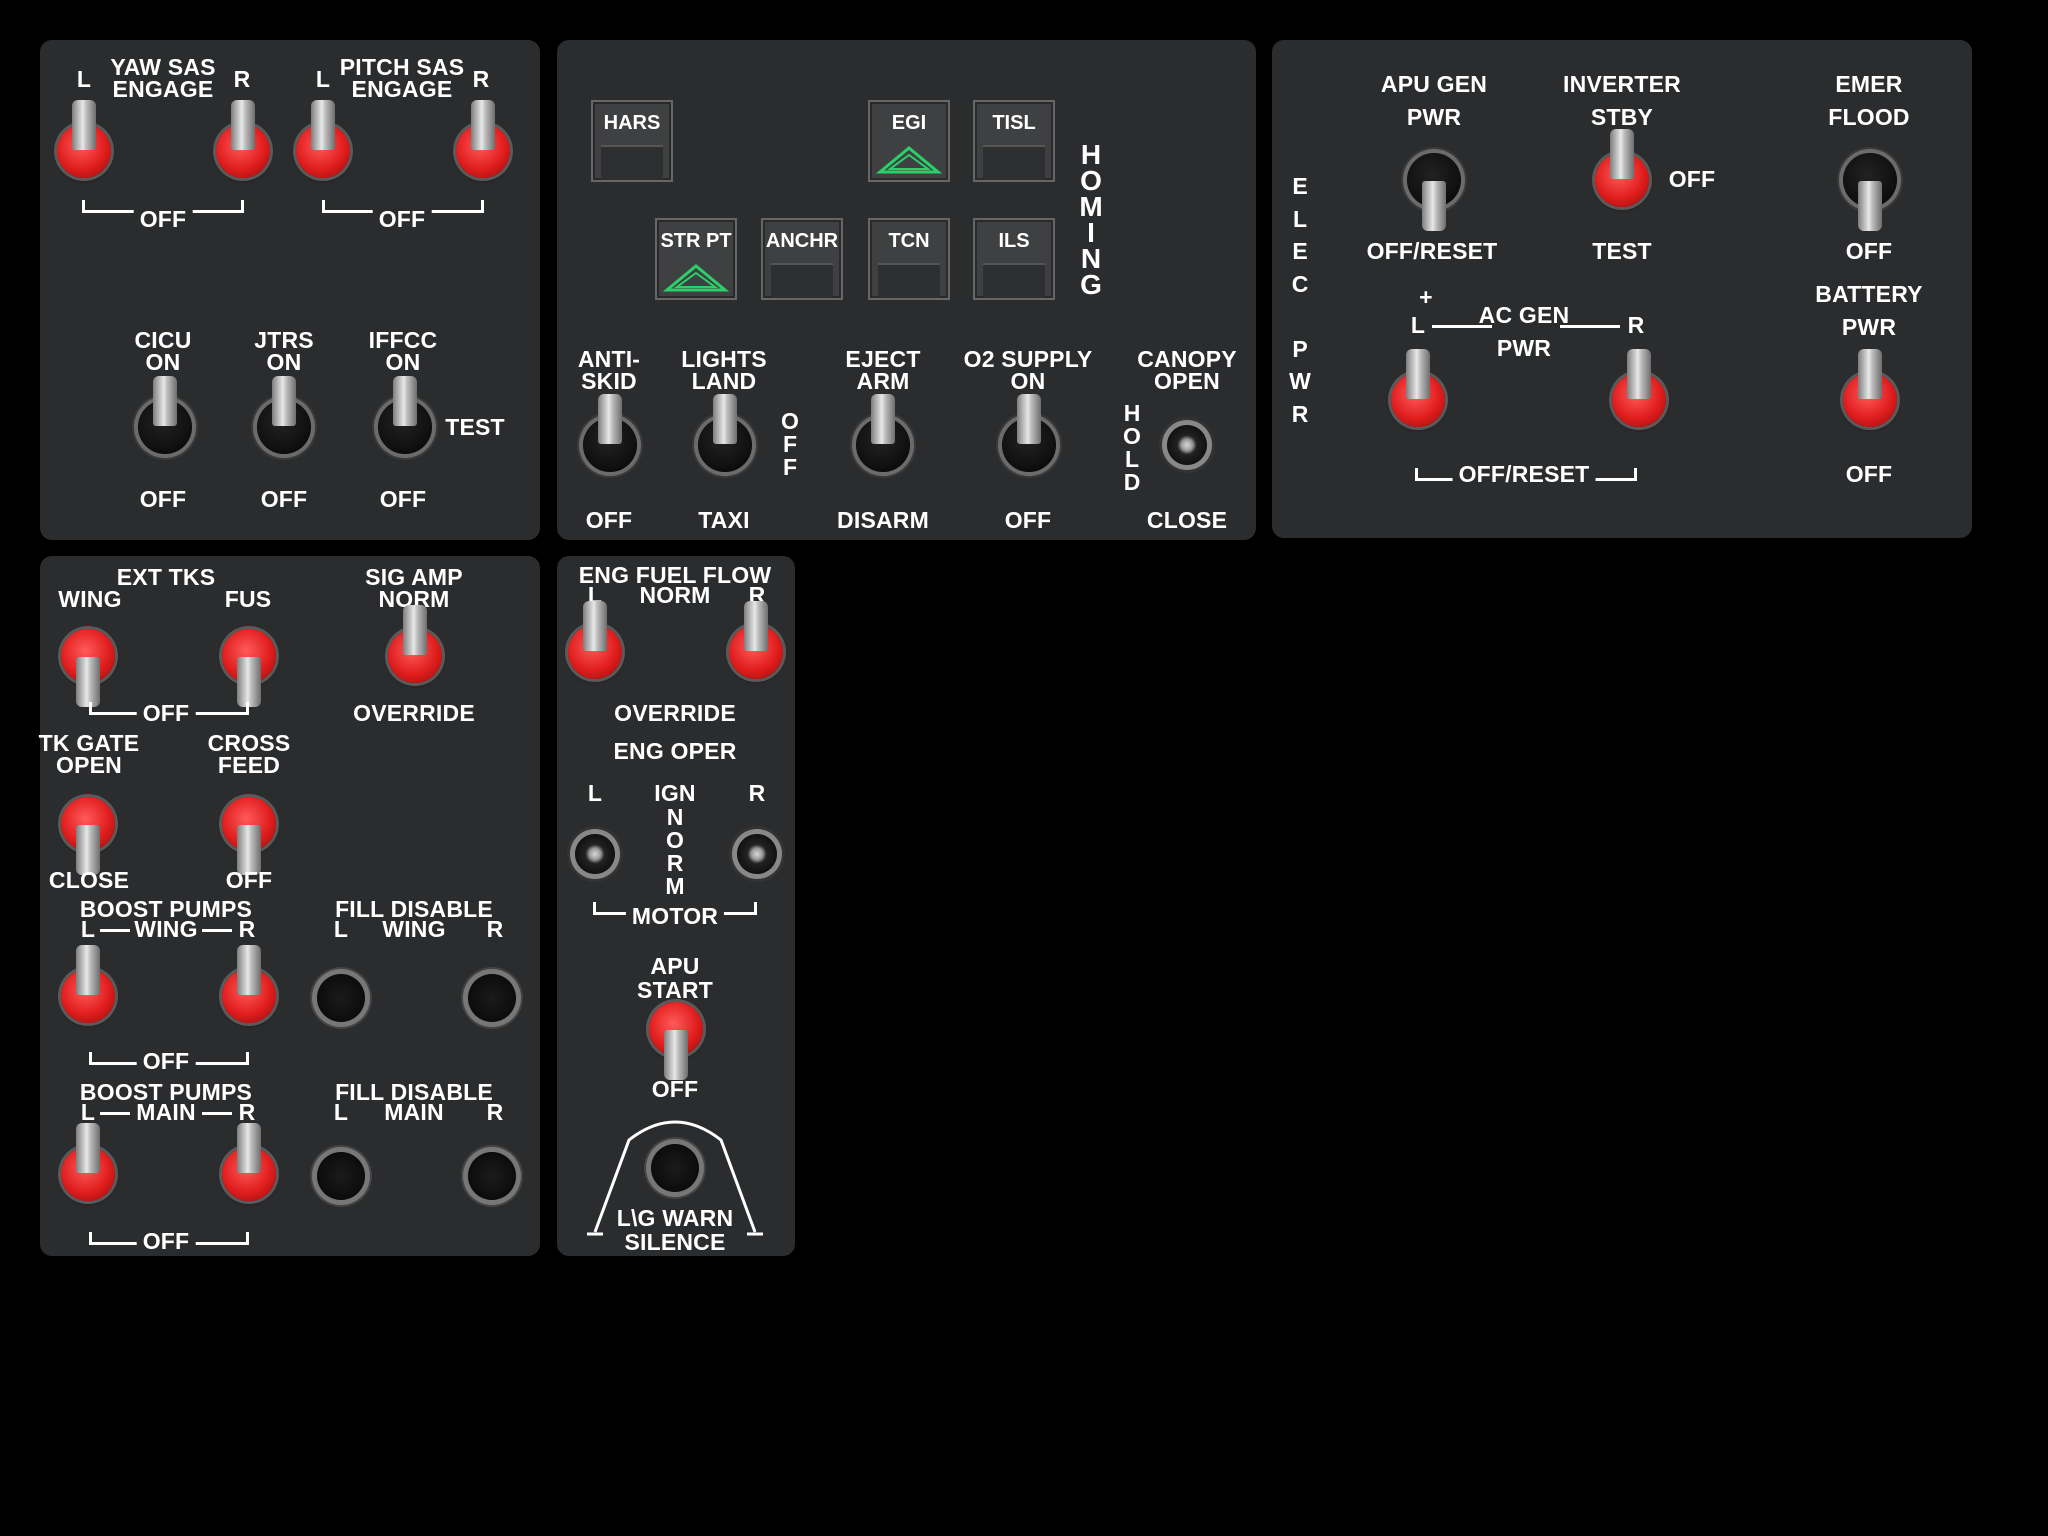 The width and height of the screenshot is (2048, 1536). I want to click on ac-gen-right-toggle, so click(1639, 388).